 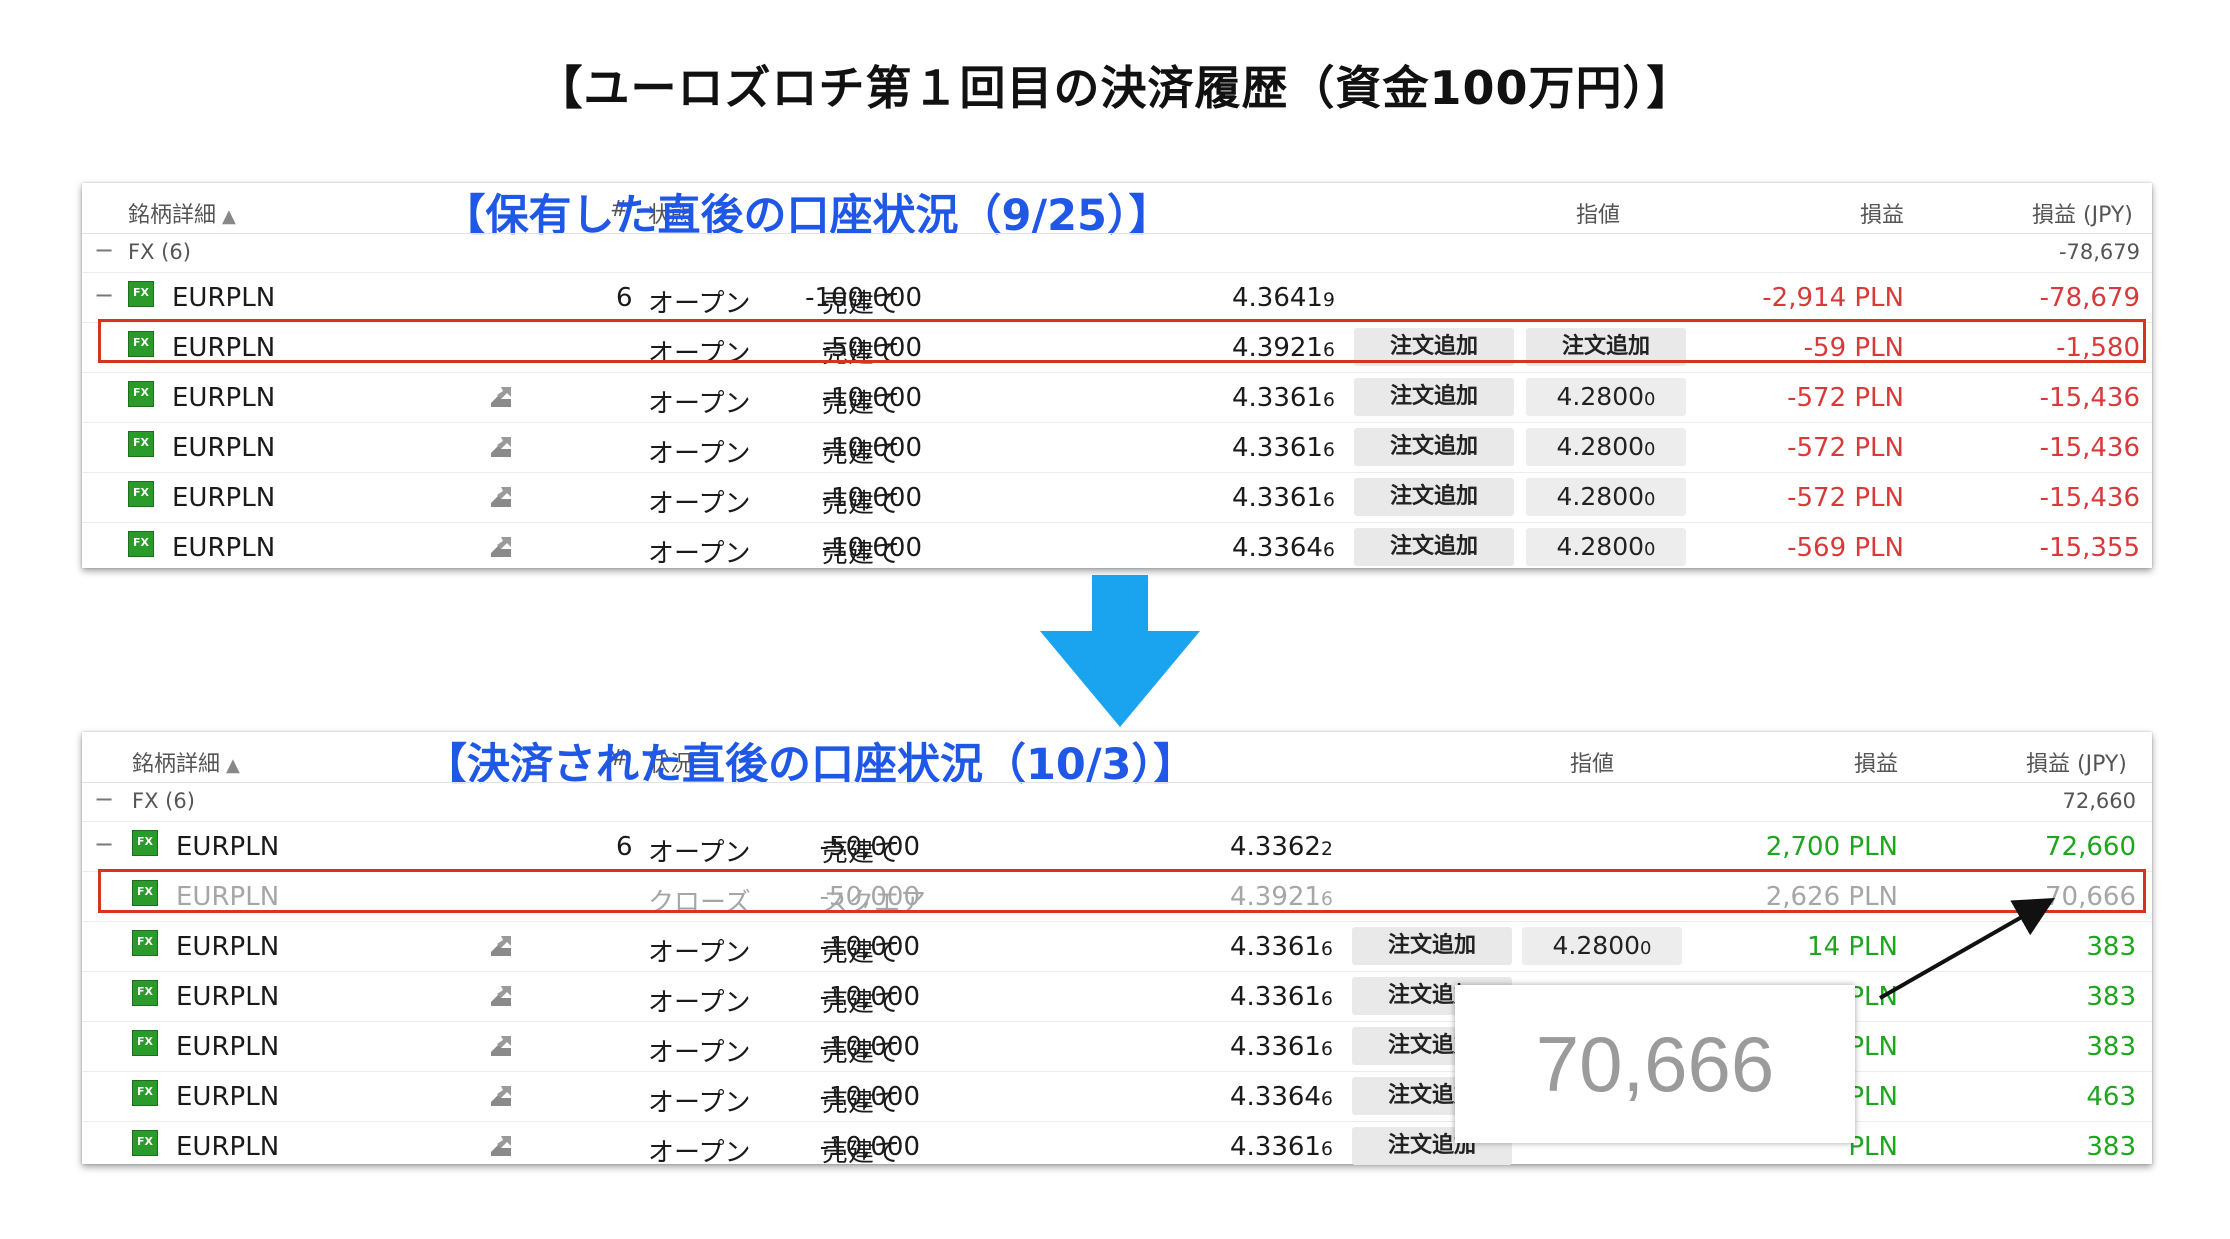 What do you see at coordinates (624, 847) in the screenshot?
I see `position-count: 6` at bounding box center [624, 847].